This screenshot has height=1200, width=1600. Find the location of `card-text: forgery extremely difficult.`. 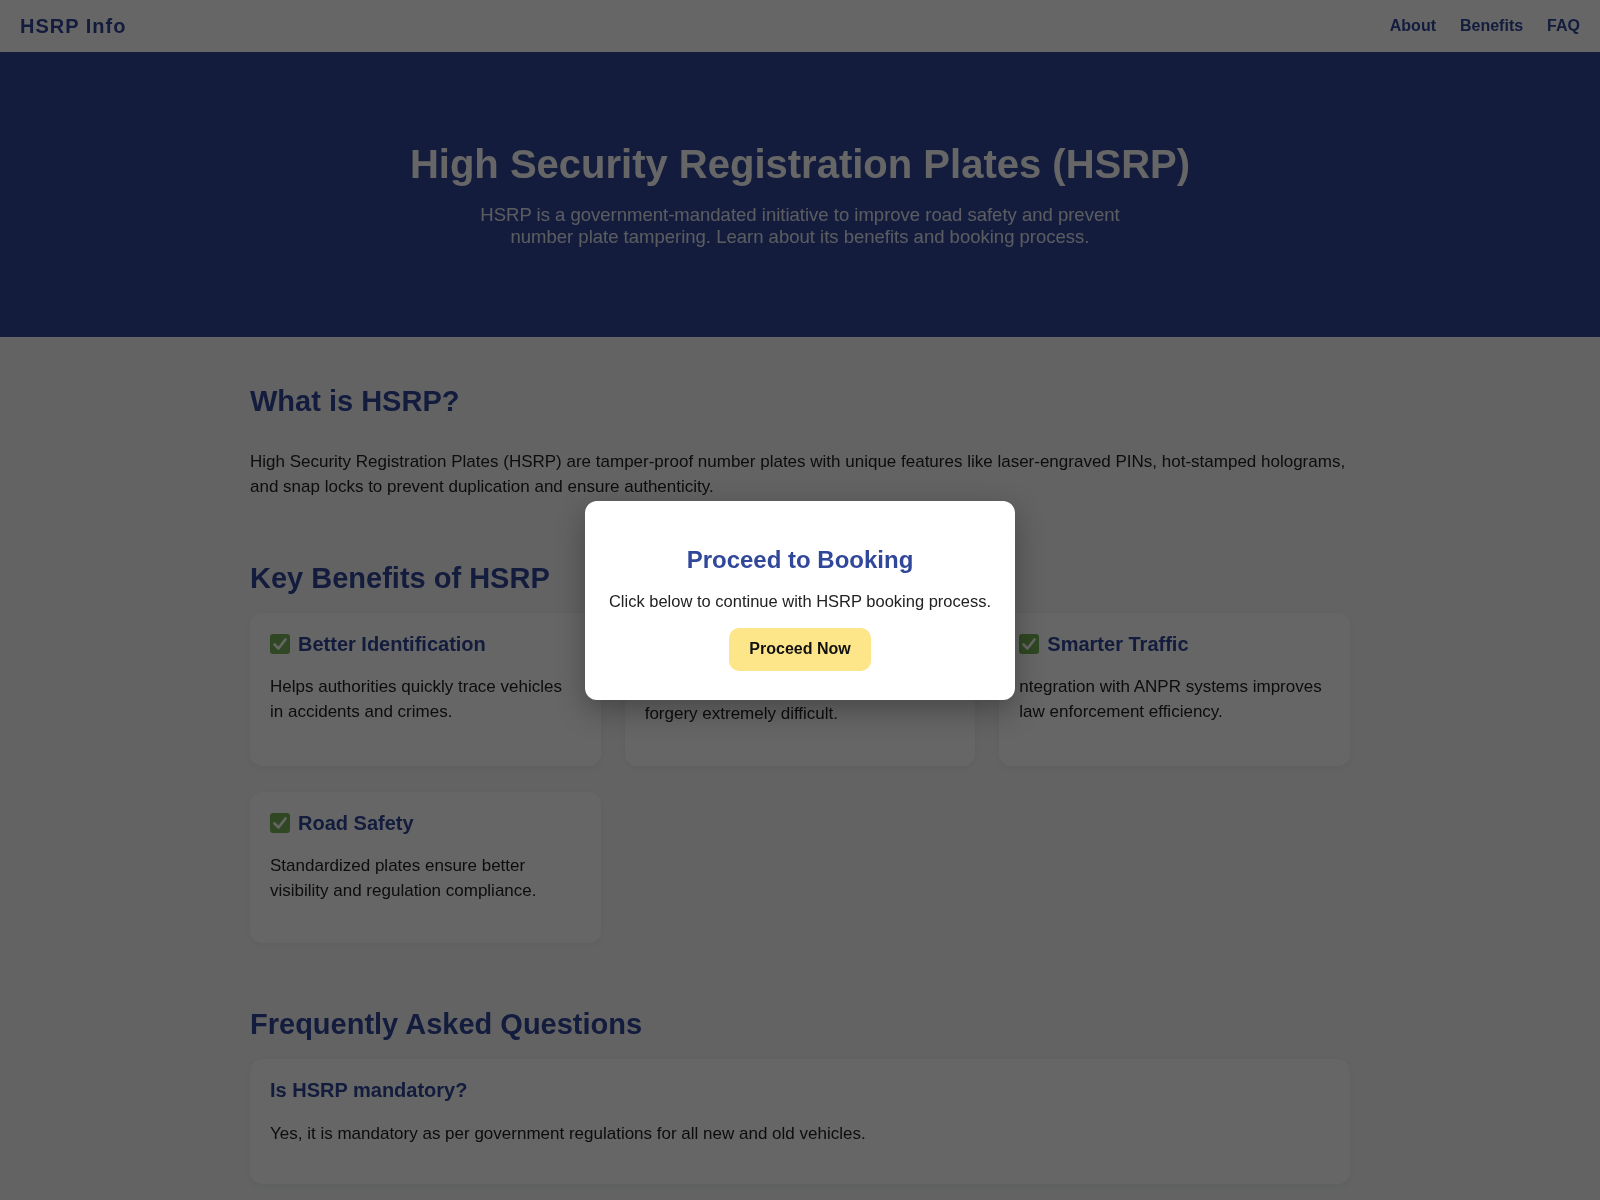

card-text: forgery extremely difficult. is located at coordinates (742, 714).